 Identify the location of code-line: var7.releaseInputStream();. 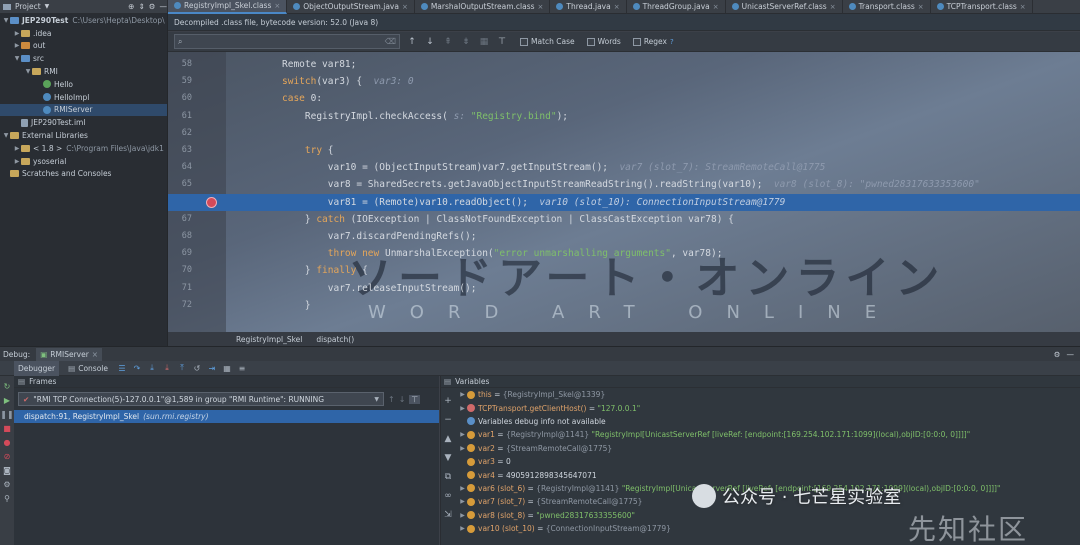
(624, 288).